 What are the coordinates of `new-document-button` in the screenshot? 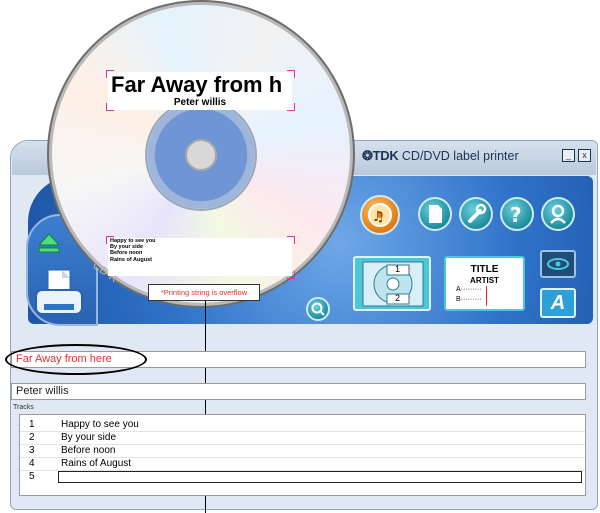 It's located at (435, 214).